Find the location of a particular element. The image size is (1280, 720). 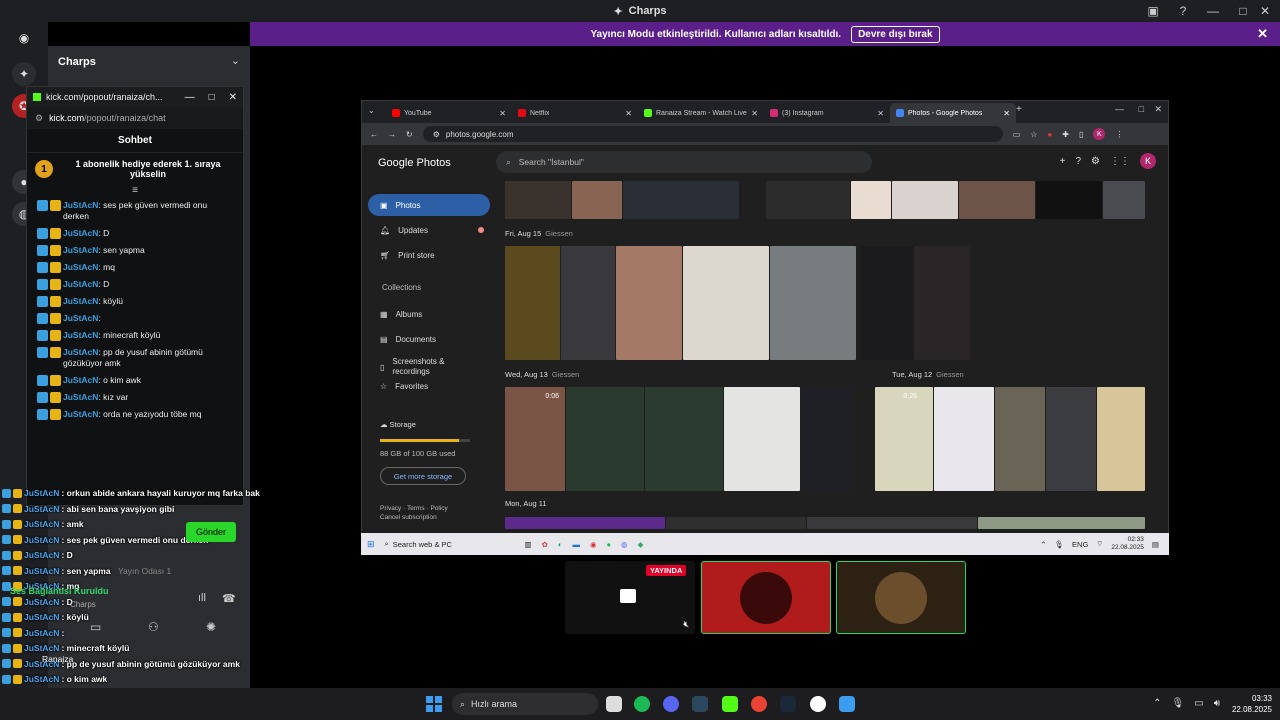

account-avatar: K is located at coordinates (1148, 161).